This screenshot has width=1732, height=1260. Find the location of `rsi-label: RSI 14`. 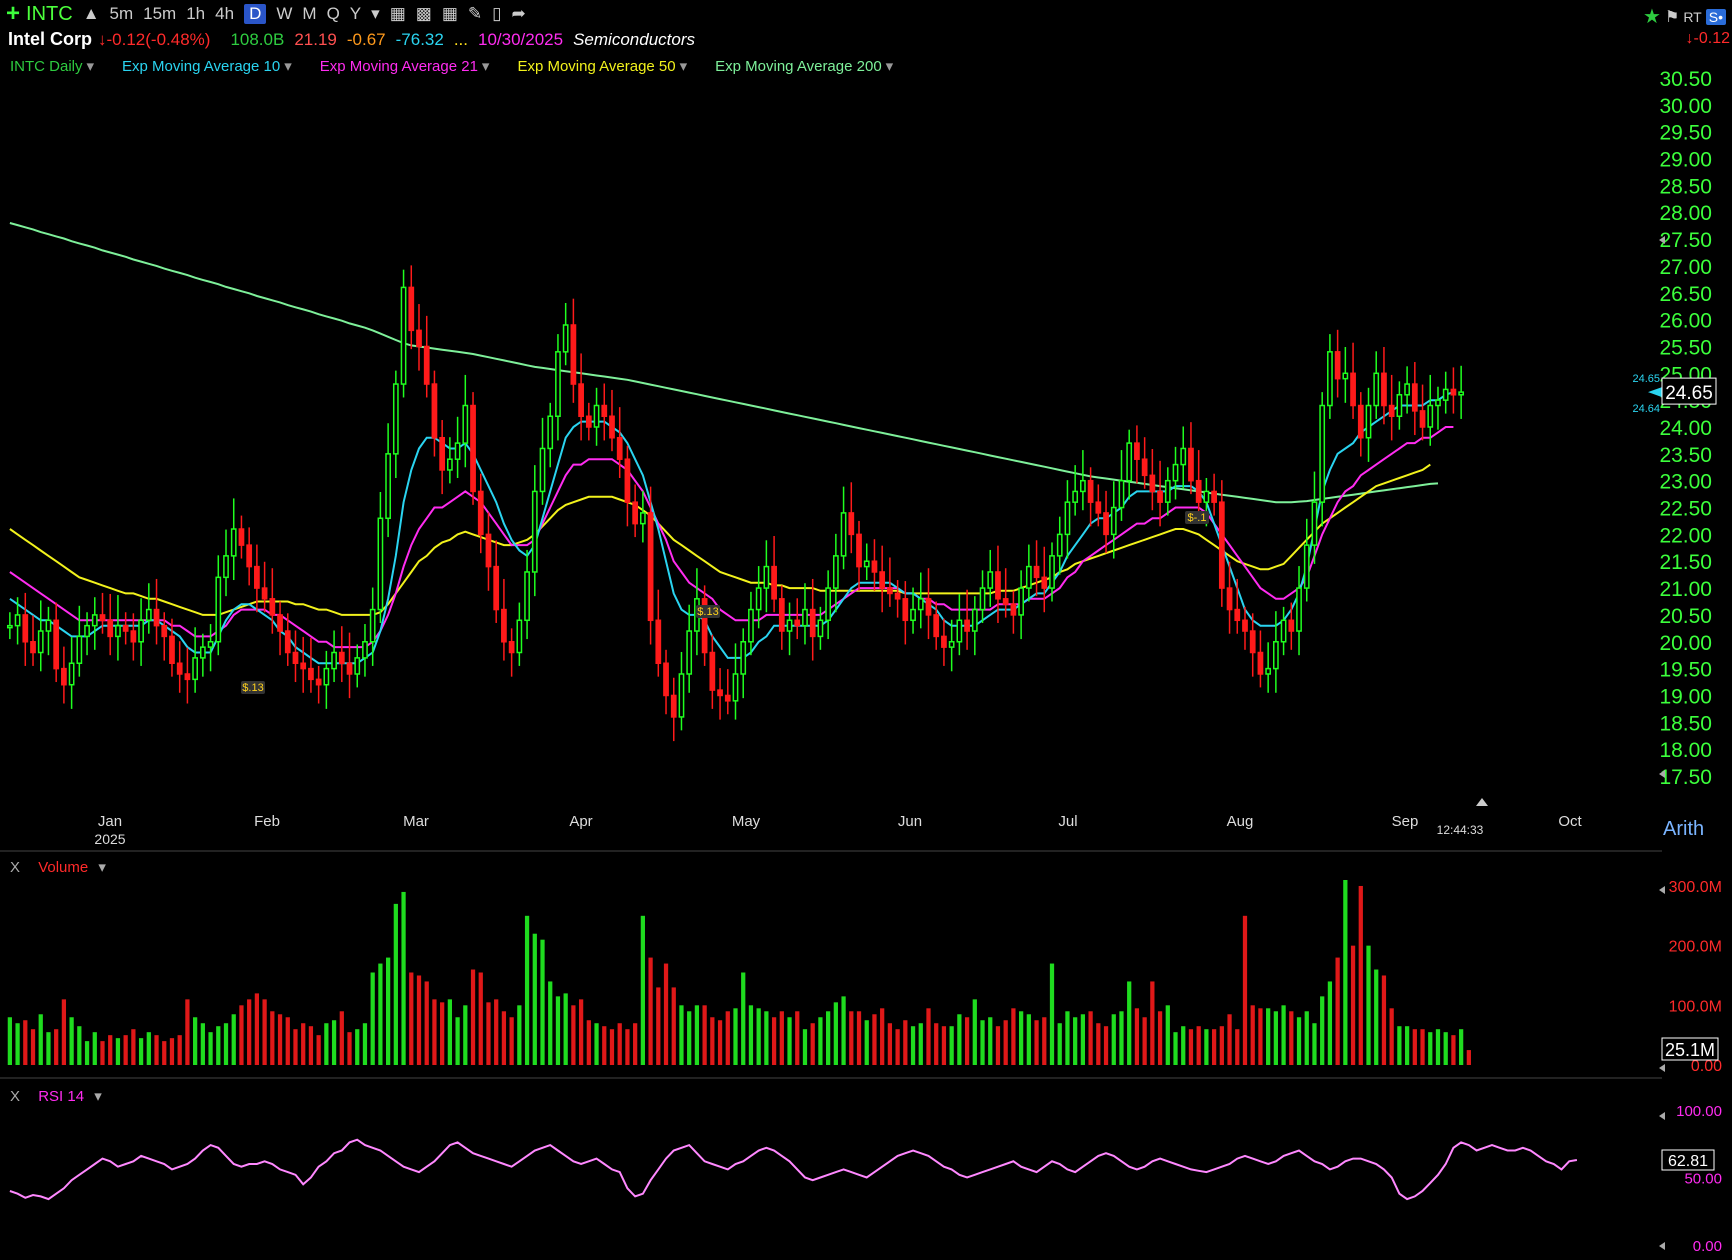

rsi-label: RSI 14 is located at coordinates (61, 1096).